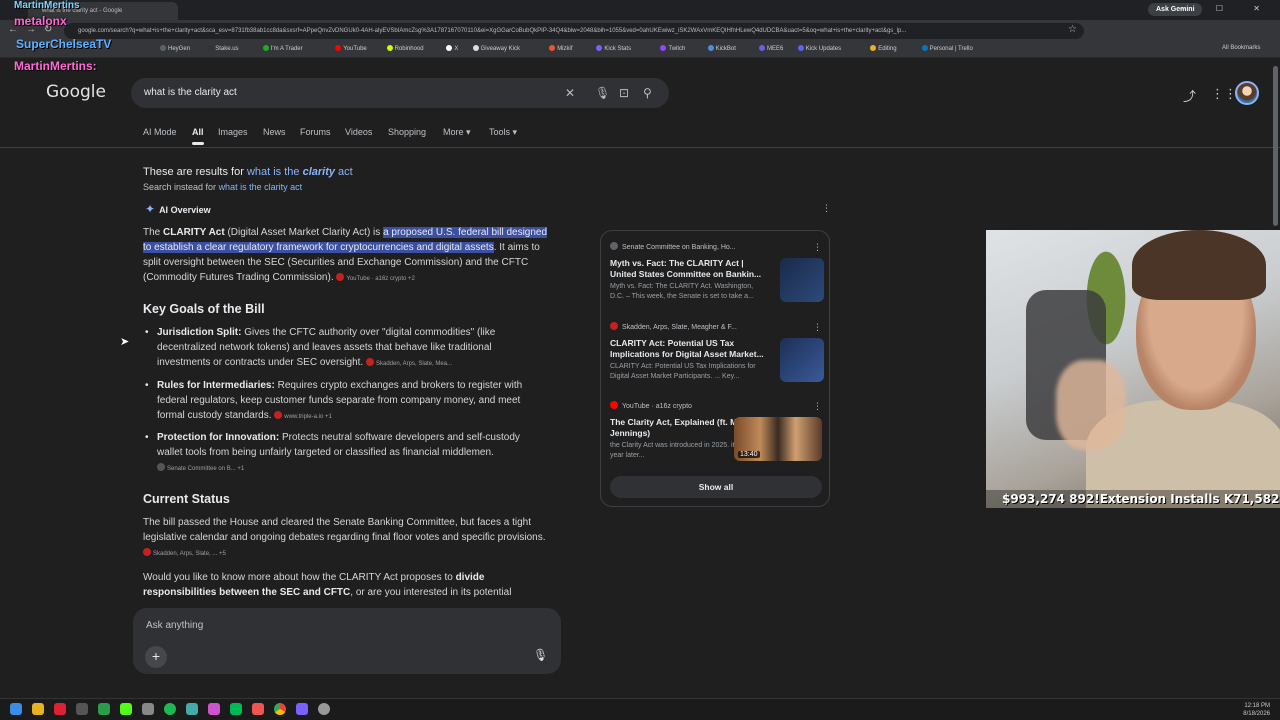  Describe the element at coordinates (624, 93) in the screenshot. I see `lens-icon: ⊡` at that location.